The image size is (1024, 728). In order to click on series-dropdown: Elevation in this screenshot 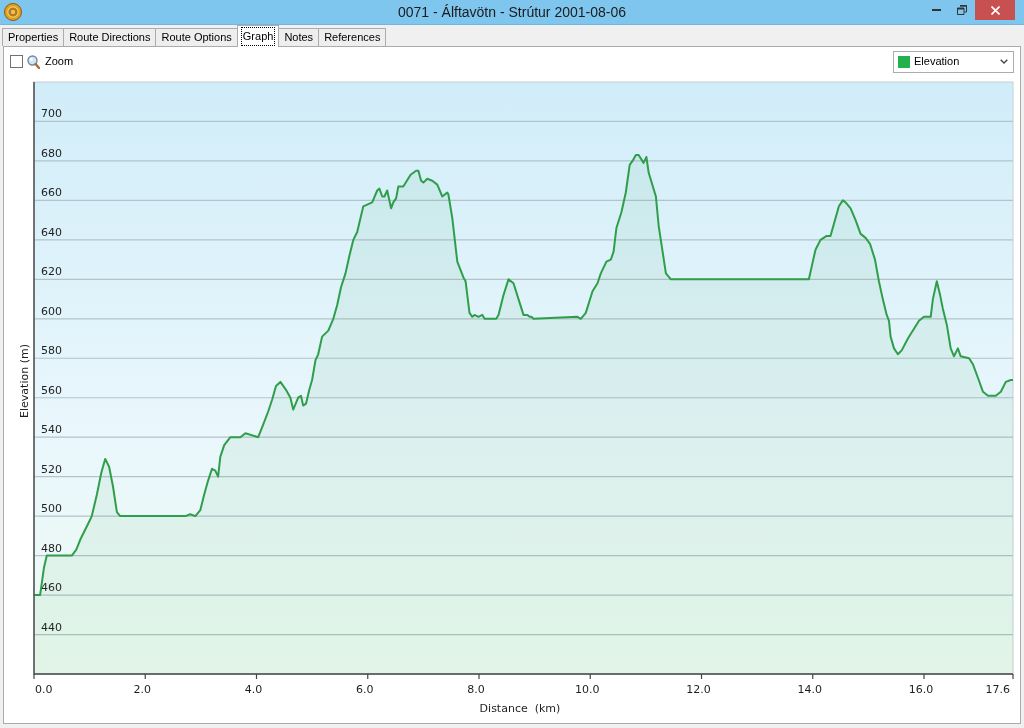, I will do `click(953, 61)`.